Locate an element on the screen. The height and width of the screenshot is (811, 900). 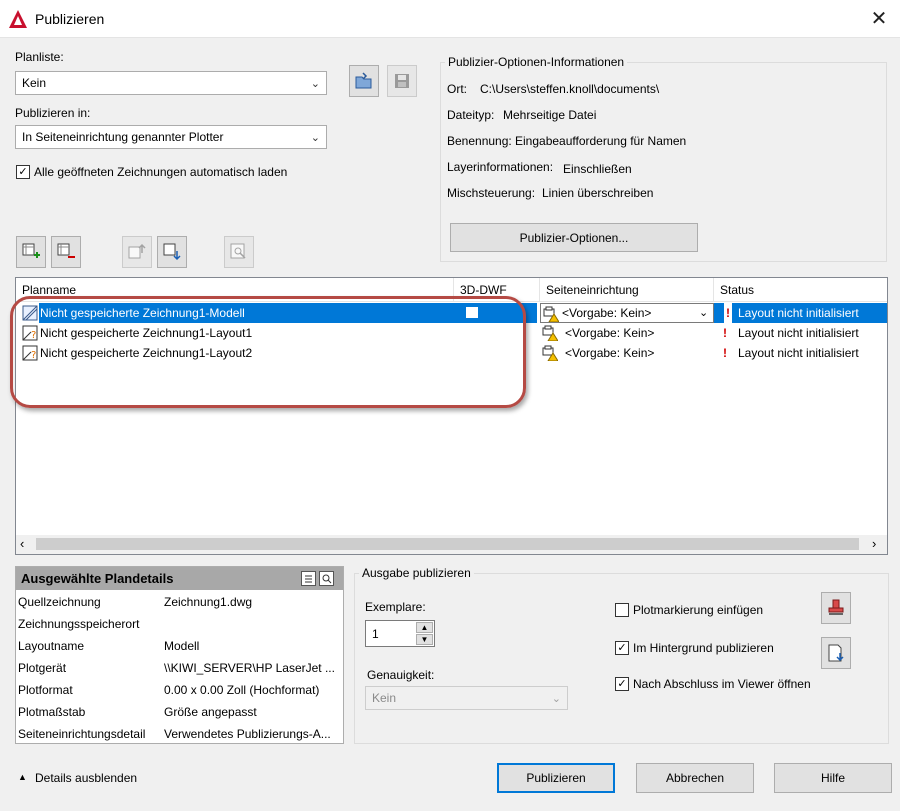
publish-to-dropdown: In Seiteneinrichtung genannter Plotter ⌄ is located at coordinates (171, 137).